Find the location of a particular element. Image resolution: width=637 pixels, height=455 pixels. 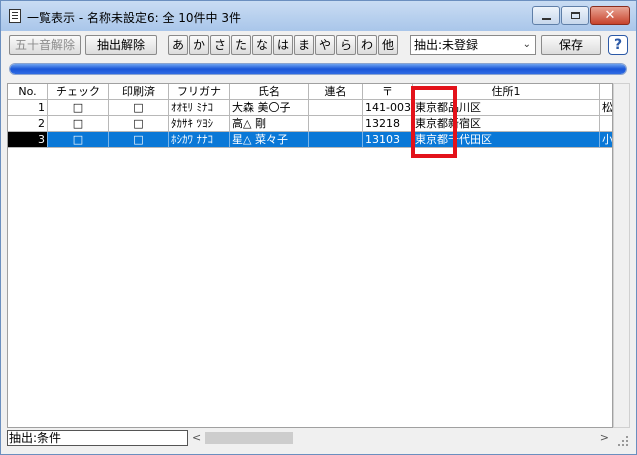

cell-zip: 13218 is located at coordinates (388, 124).